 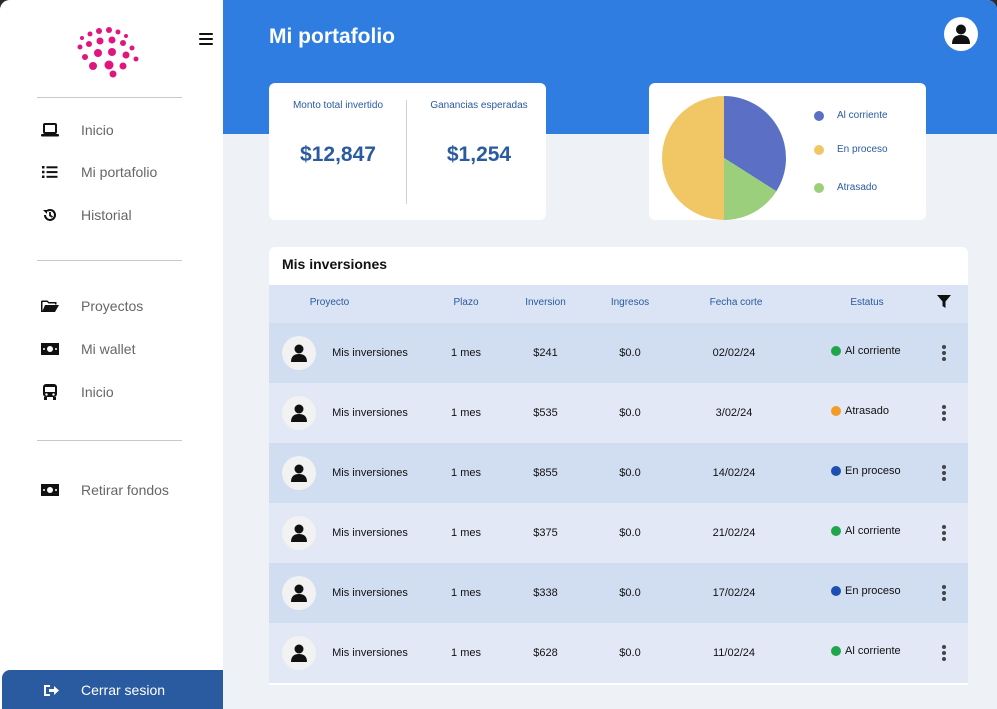 I want to click on pie-slice-en-proceso, so click(x=693, y=158).